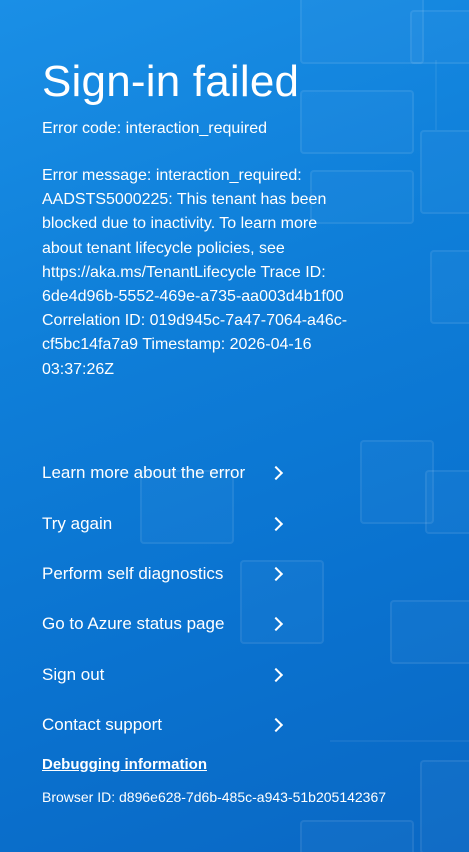 Image resolution: width=469 pixels, height=852 pixels. I want to click on learn-more-link: Learn more about the error, so click(172, 473).